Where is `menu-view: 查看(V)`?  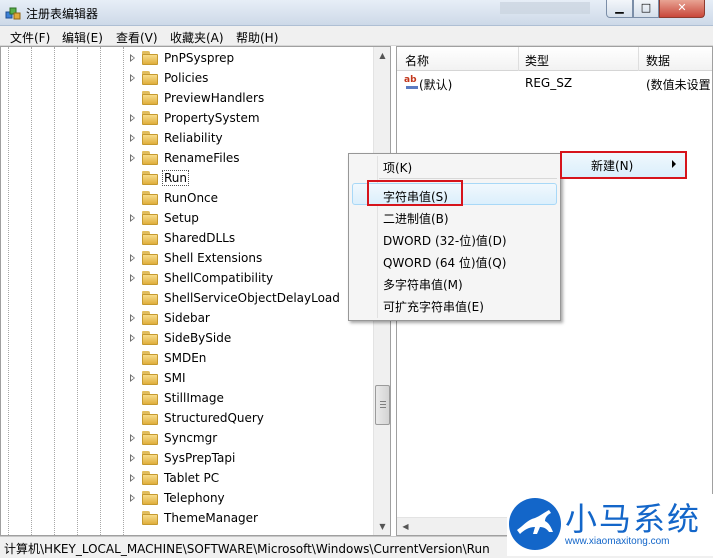 menu-view: 查看(V) is located at coordinates (137, 37).